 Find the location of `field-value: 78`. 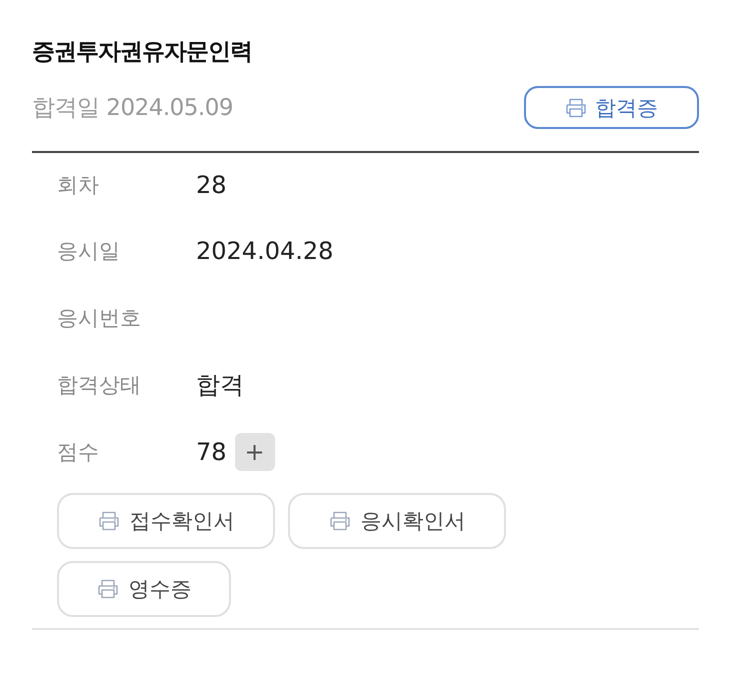

field-value: 78 is located at coordinates (211, 452).